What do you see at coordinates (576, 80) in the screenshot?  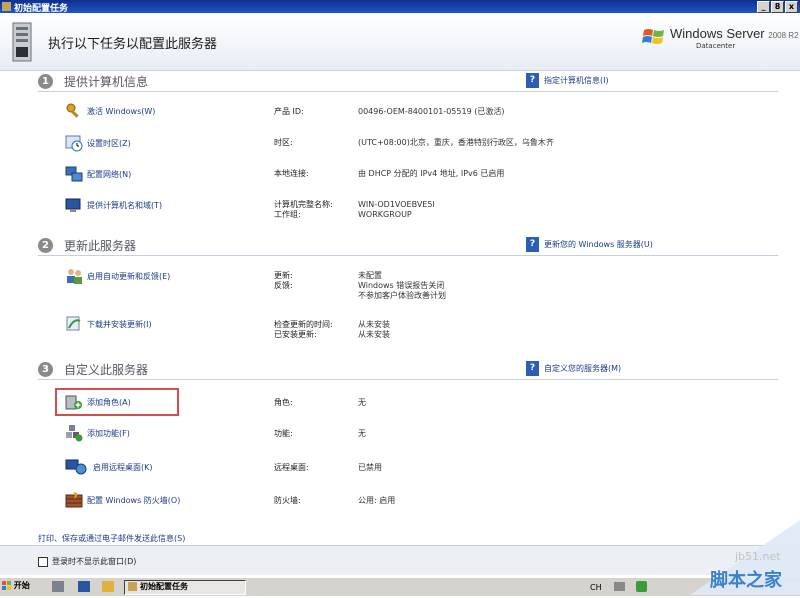 I see `link-label: 指定计算机信息(I)` at bounding box center [576, 80].